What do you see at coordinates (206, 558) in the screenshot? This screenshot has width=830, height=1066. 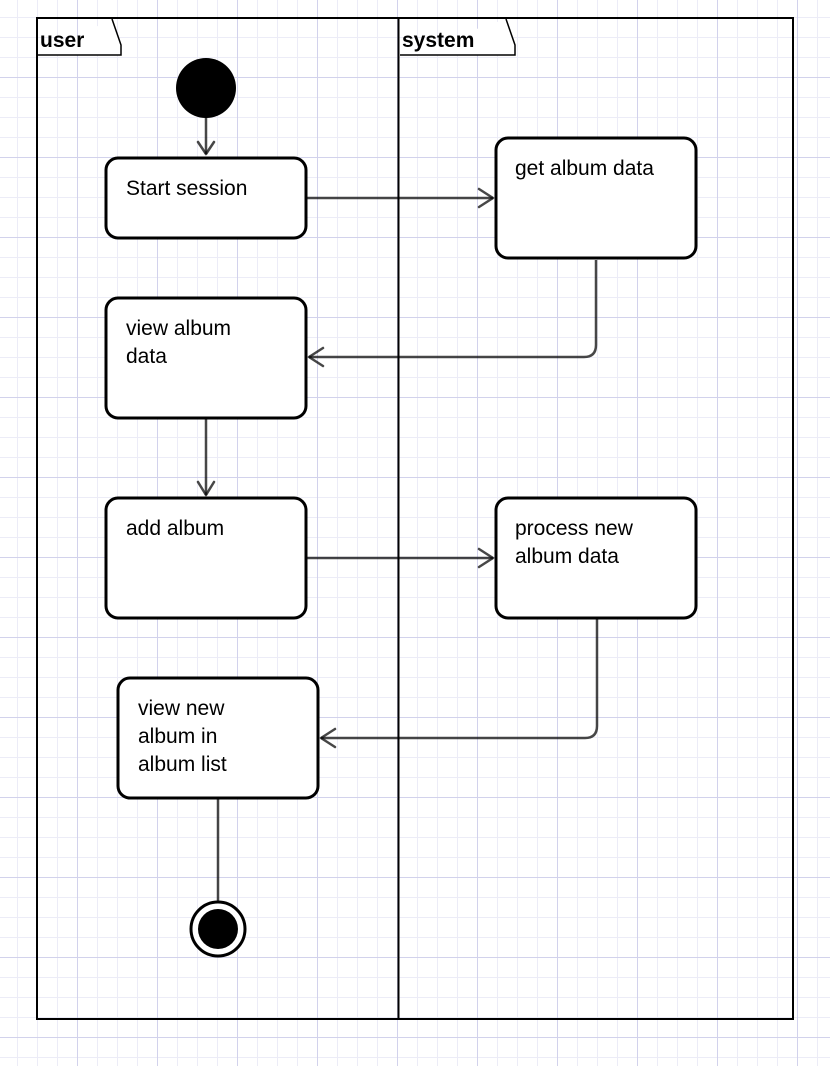 I see `activity-add-album: add album` at bounding box center [206, 558].